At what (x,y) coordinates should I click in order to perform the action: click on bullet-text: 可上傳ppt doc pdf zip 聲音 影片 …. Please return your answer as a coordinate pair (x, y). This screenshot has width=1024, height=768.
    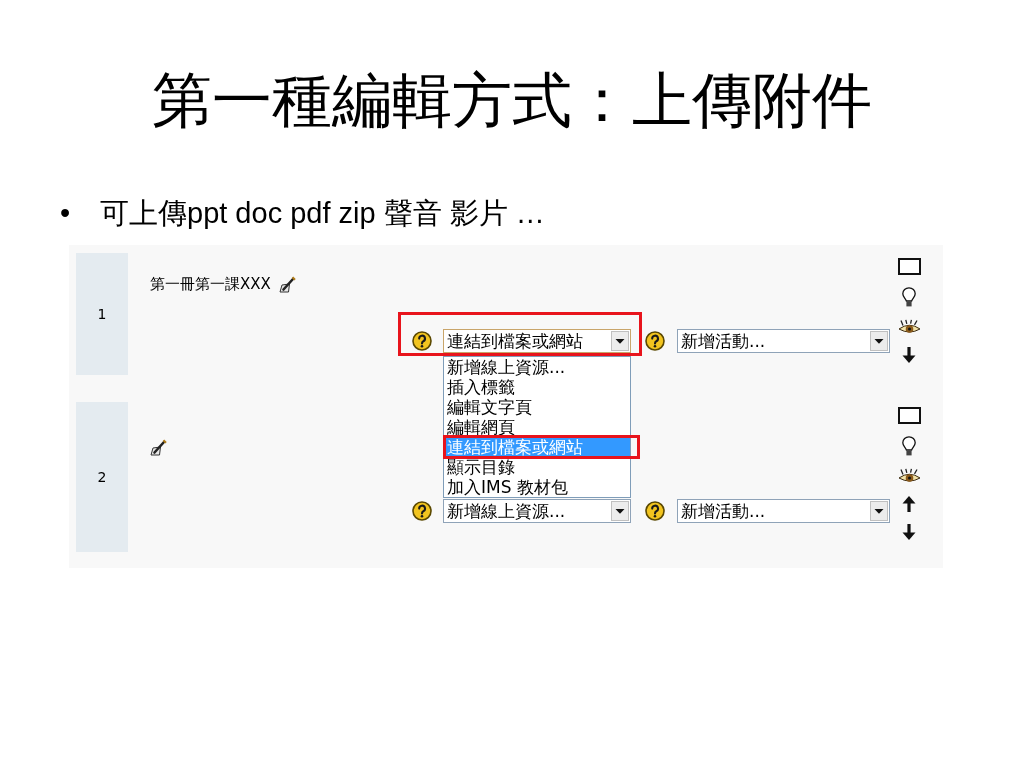
    Looking at the image, I should click on (322, 213).